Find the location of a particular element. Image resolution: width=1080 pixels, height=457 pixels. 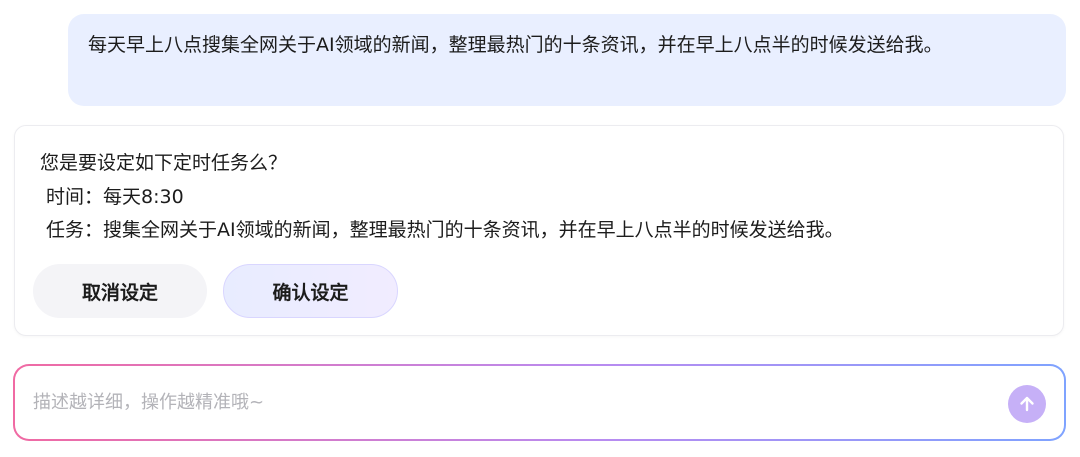

cancel-setting-button: 取消设定 is located at coordinates (120, 291).